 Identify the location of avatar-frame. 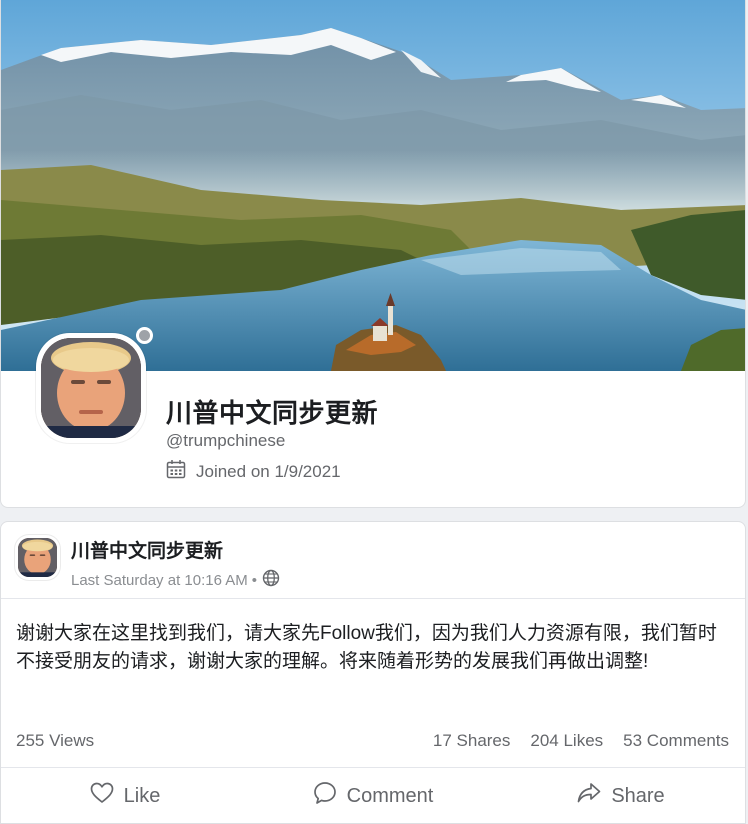
(91, 388).